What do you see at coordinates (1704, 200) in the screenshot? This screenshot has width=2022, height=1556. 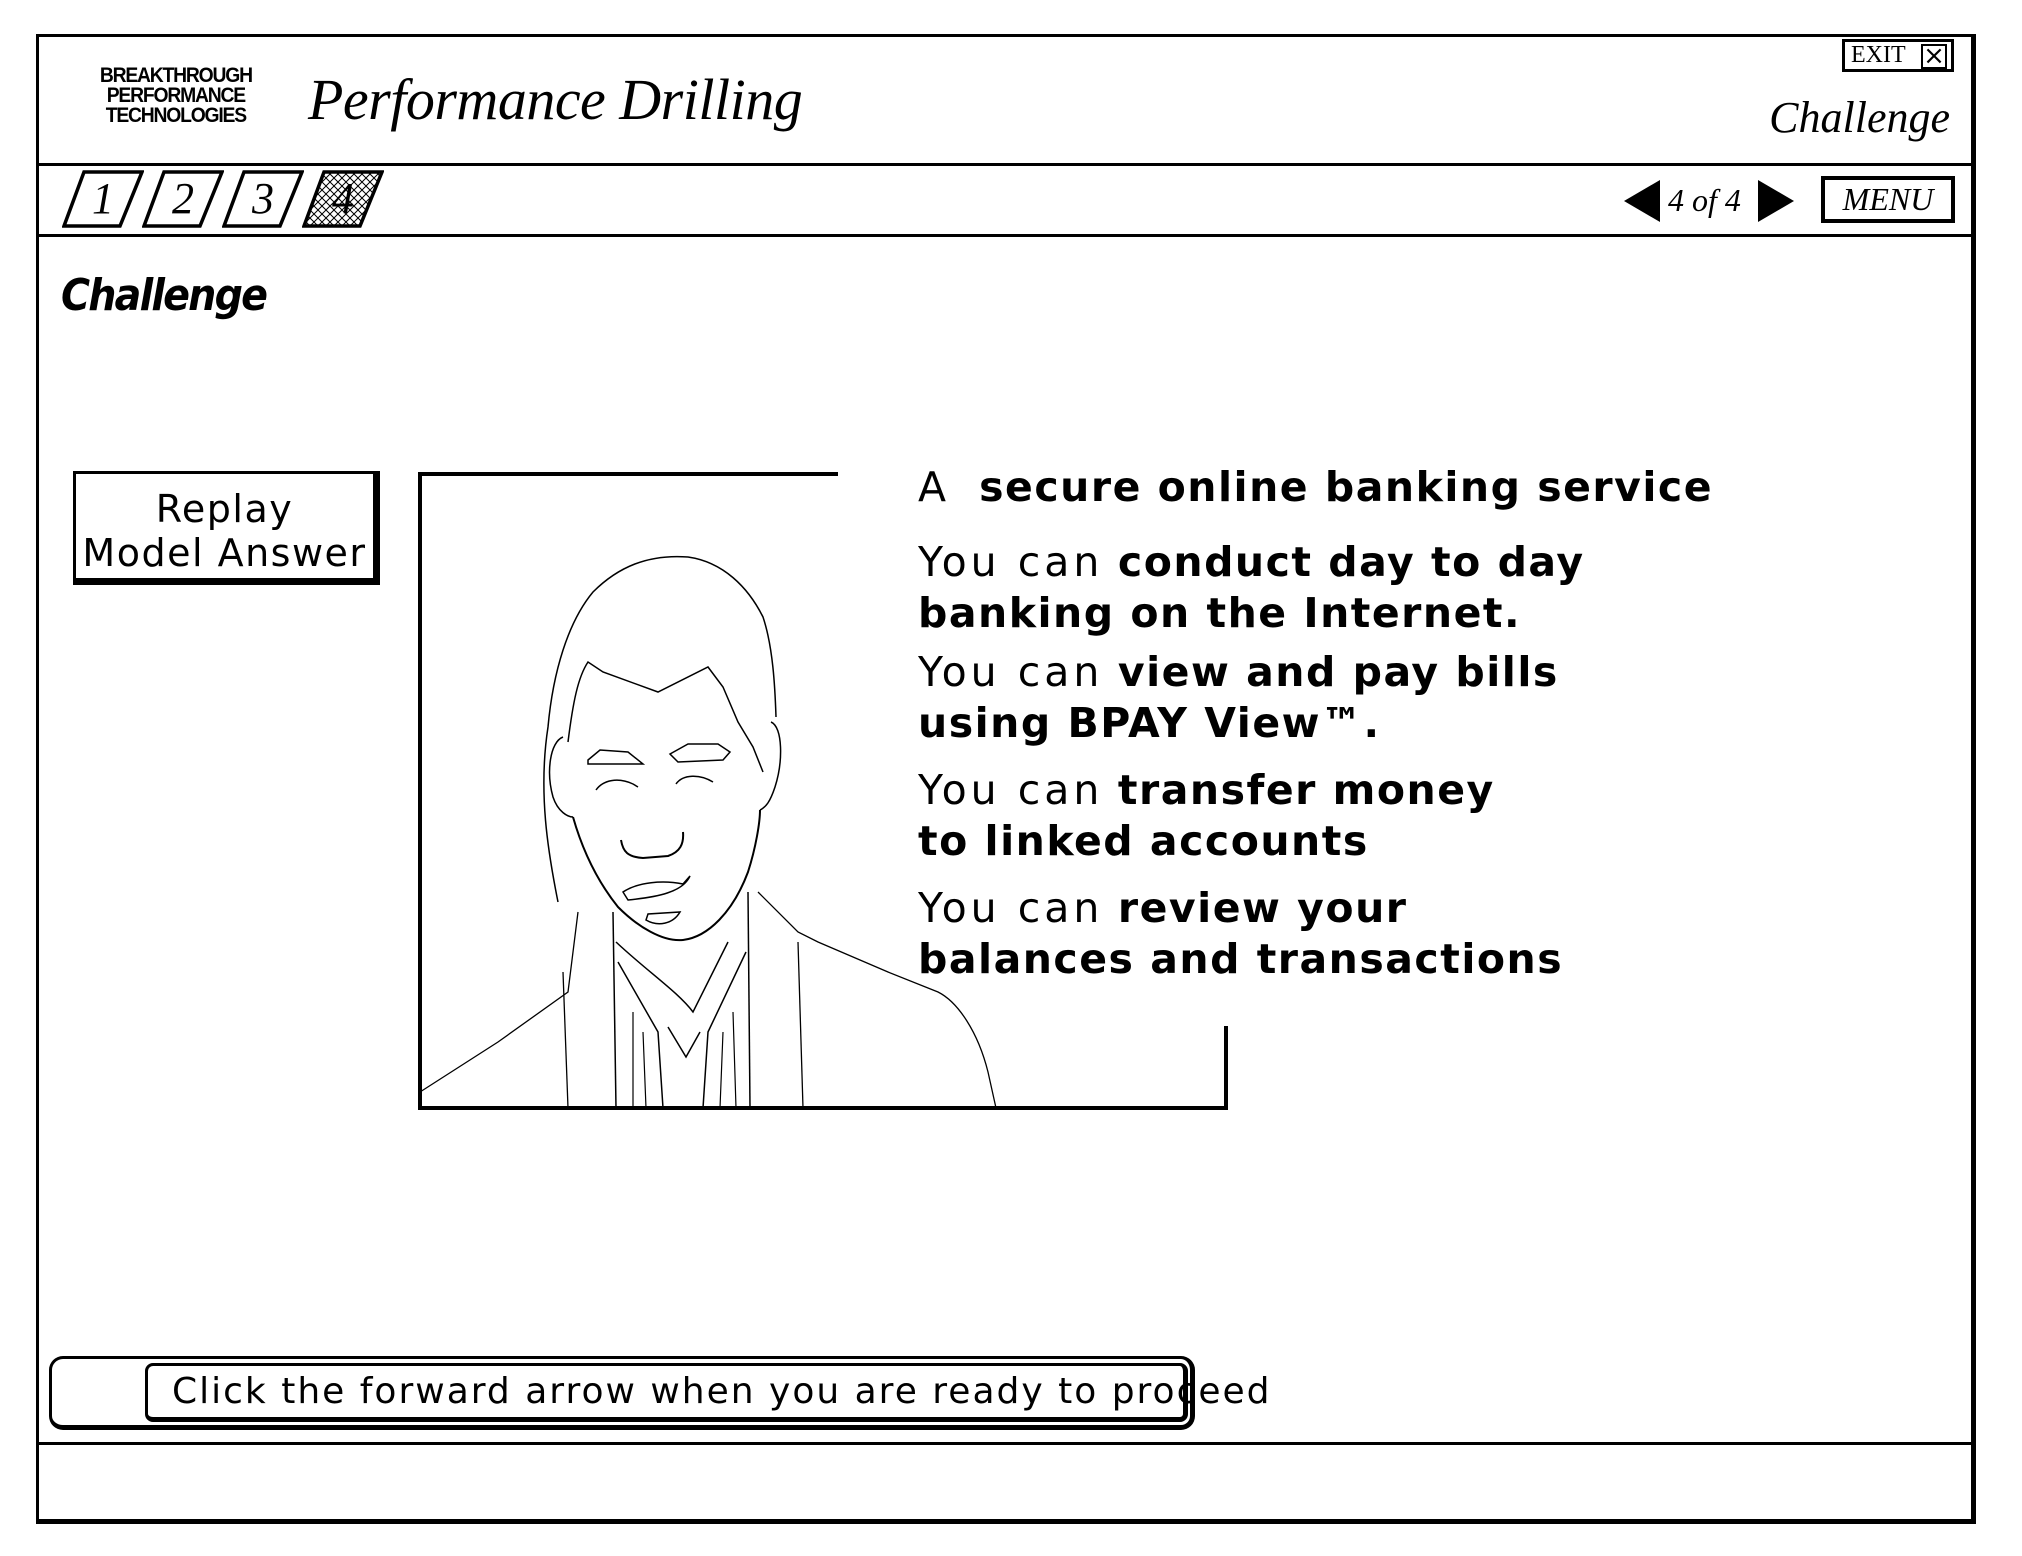 I see `page-indicator: 4 of 4` at bounding box center [1704, 200].